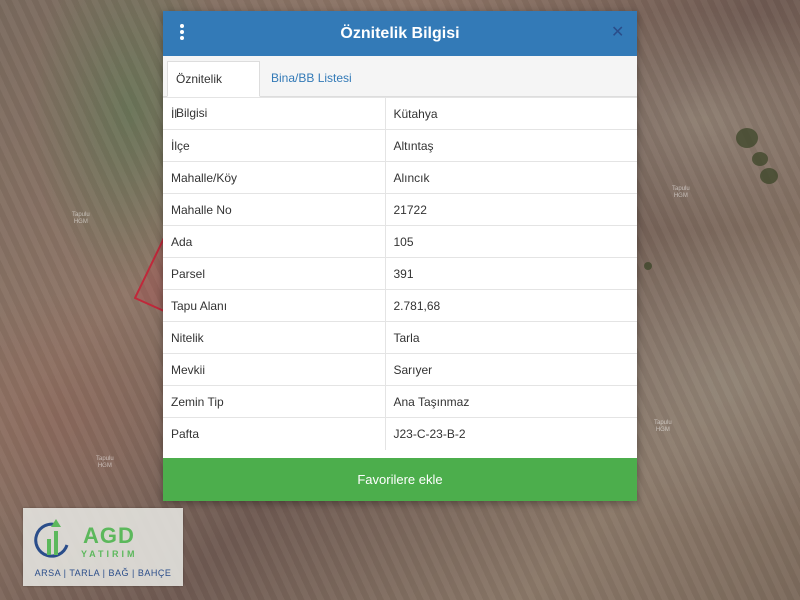  I want to click on table-row: Nitelik Tarla, so click(400, 337).